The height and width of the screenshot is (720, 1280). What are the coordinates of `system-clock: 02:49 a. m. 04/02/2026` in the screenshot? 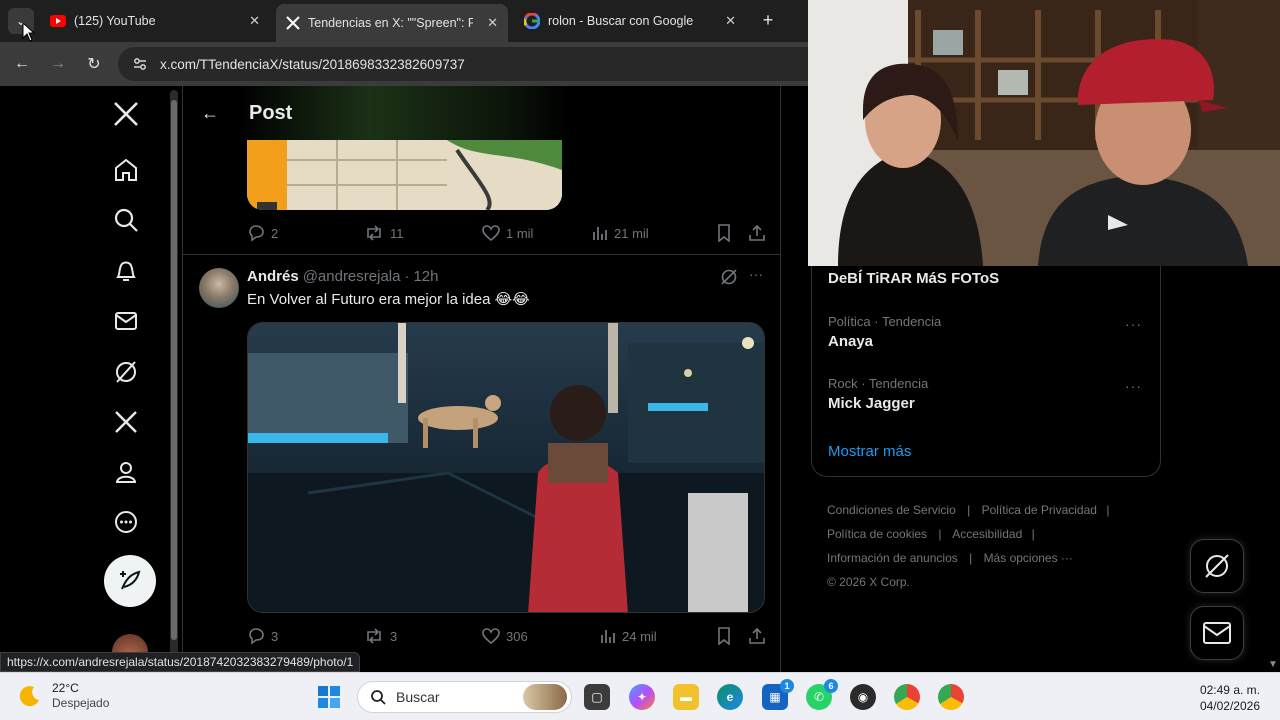 It's located at (1230, 698).